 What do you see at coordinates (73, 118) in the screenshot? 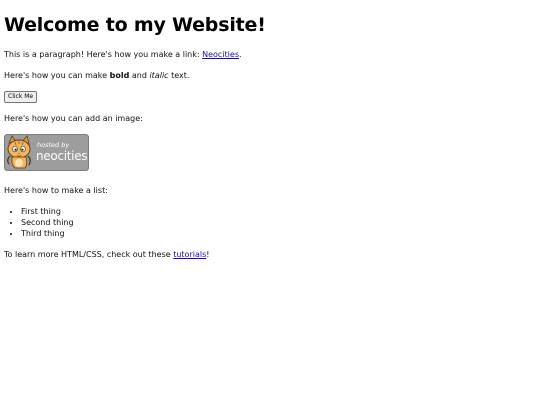
I see `image-intro: Here's how you can add an image:` at bounding box center [73, 118].